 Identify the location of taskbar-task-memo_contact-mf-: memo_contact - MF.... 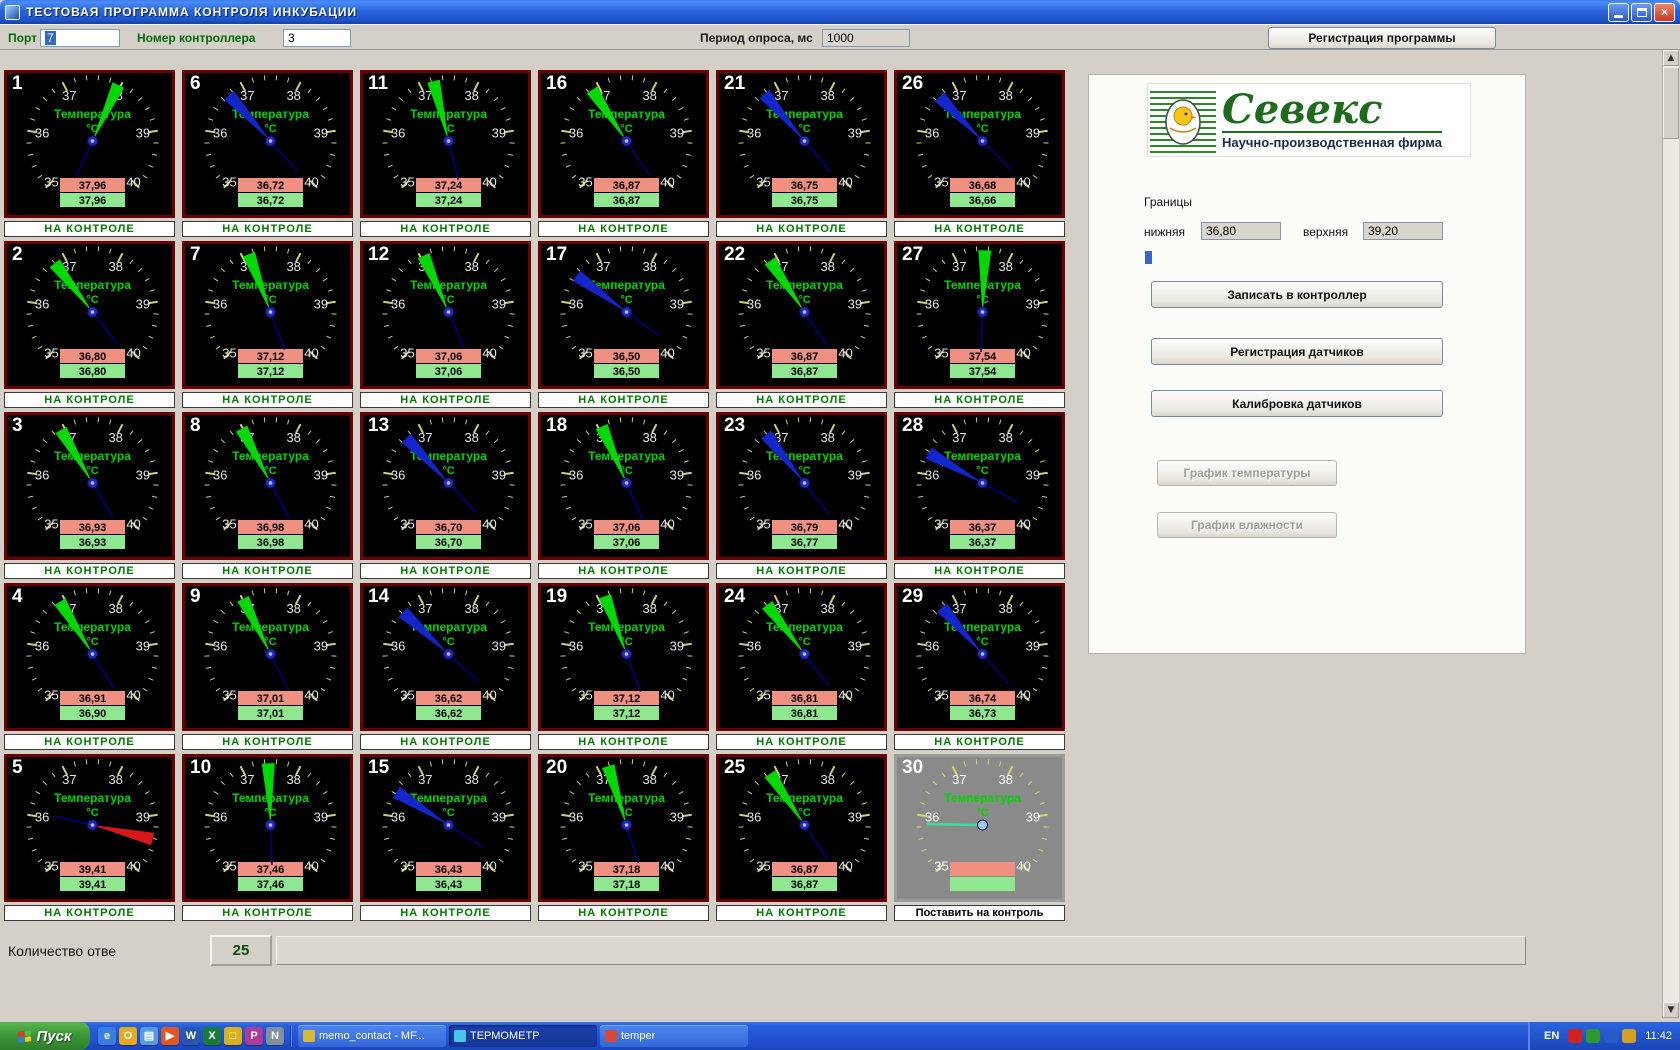
(372, 1036).